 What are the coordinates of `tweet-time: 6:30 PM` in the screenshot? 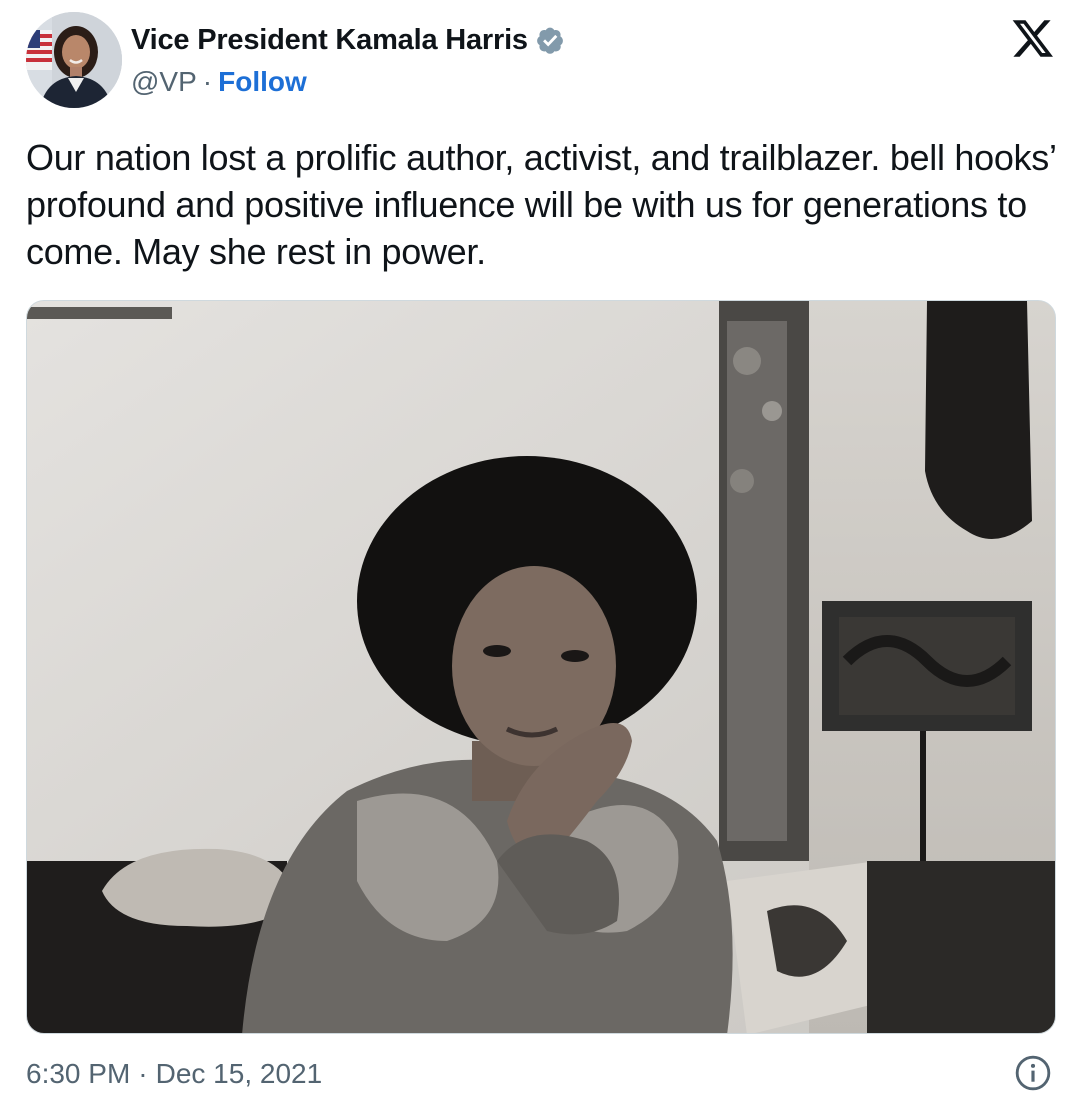 It's located at (78, 1073).